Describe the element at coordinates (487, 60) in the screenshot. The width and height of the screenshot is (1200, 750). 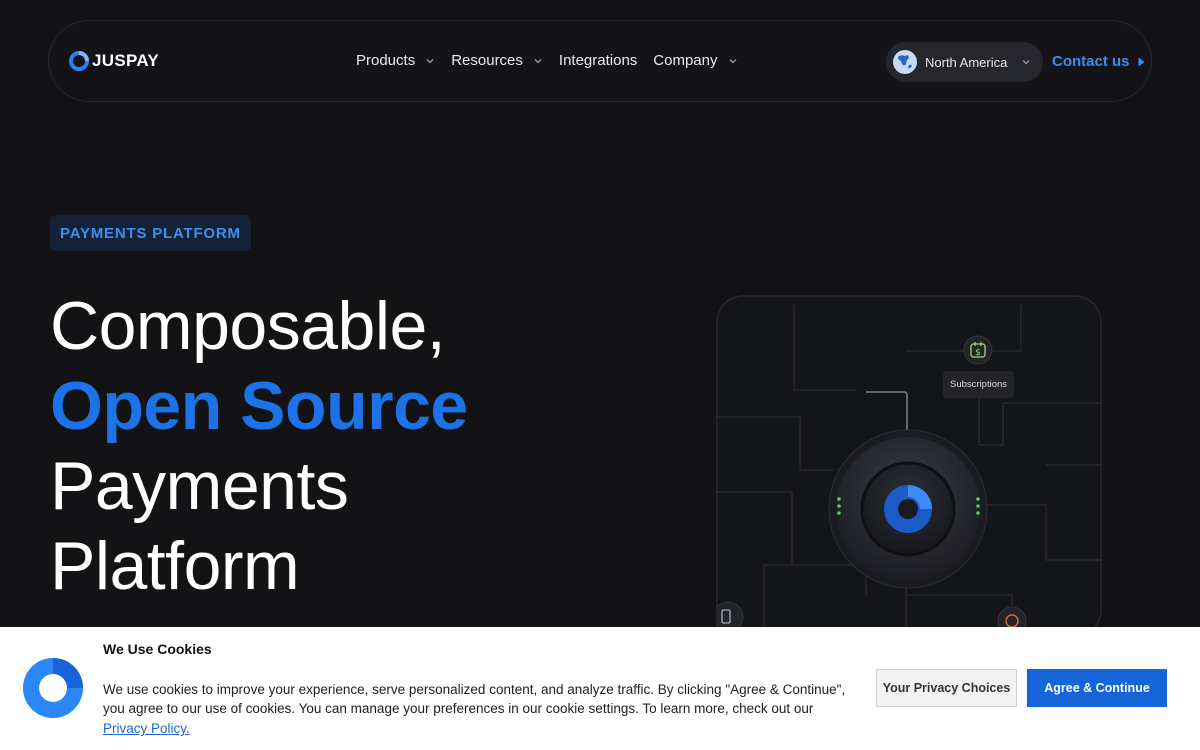
I see `menu-resources-label: Resources` at that location.